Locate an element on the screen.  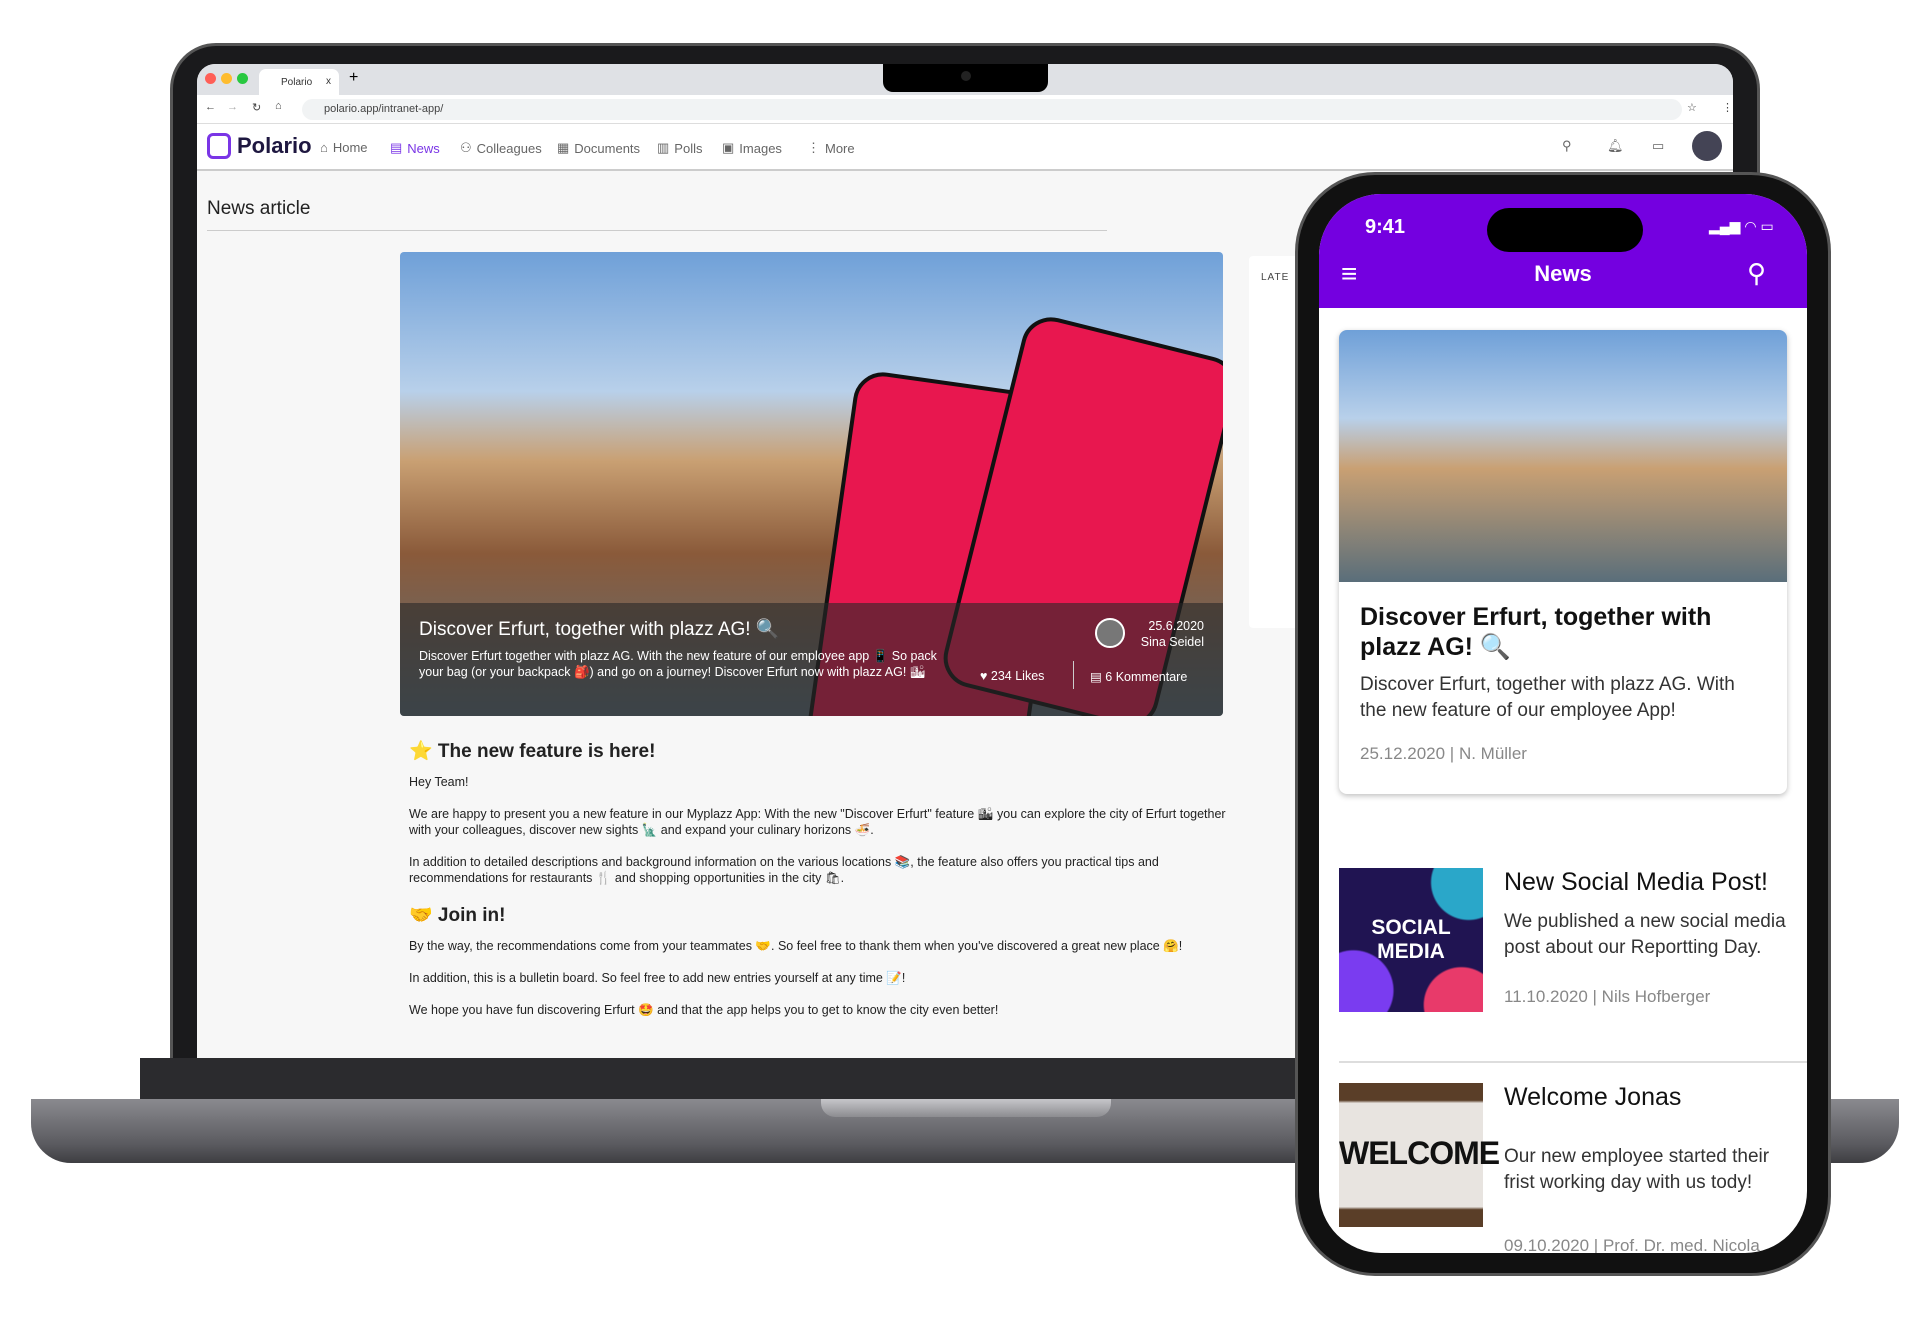
nav-images: ▣ Images is located at coordinates (752, 148).